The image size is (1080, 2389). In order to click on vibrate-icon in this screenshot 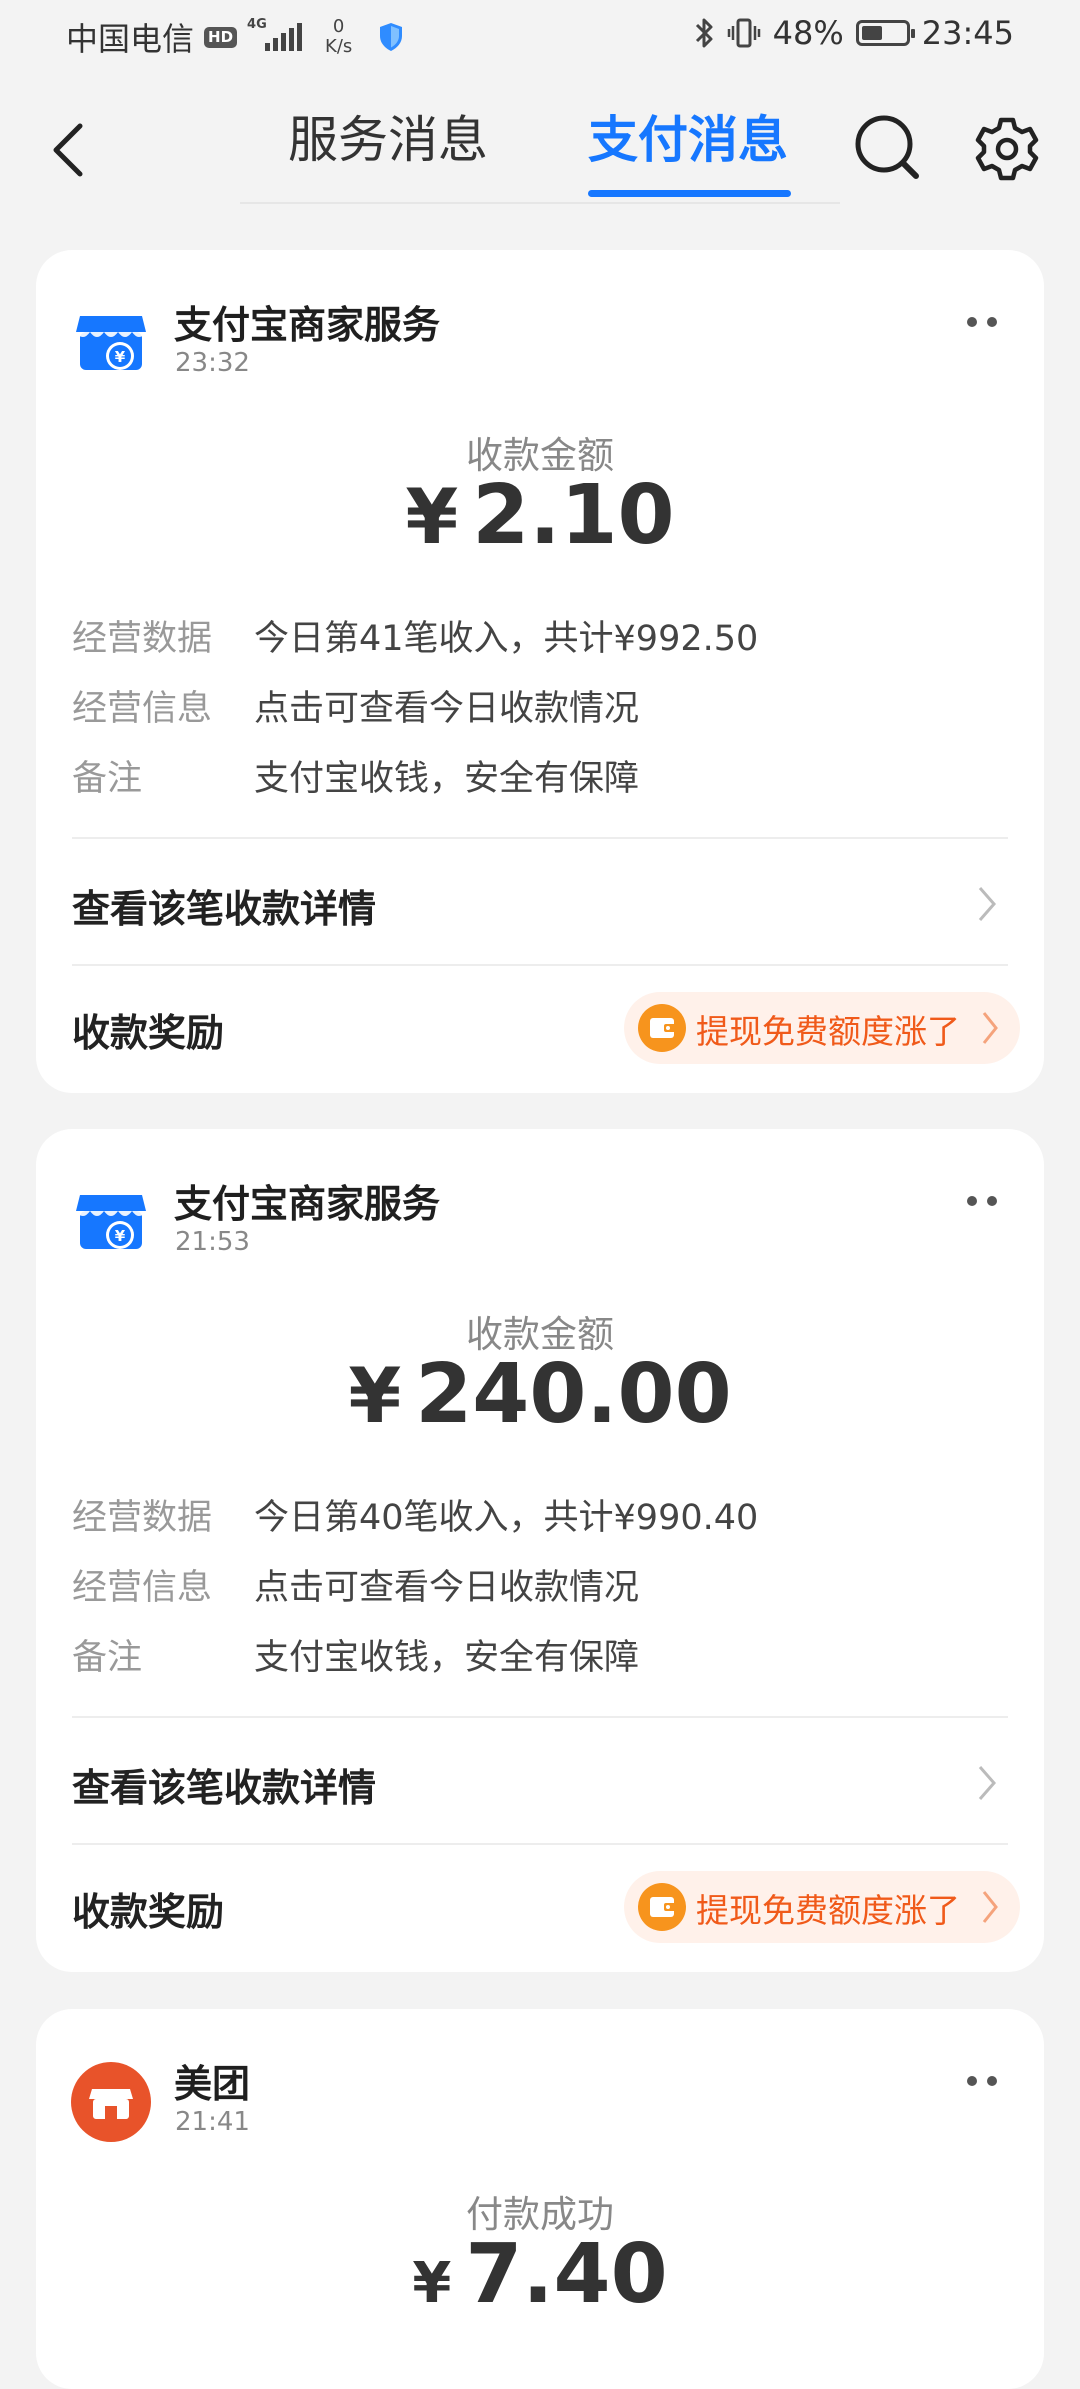, I will do `click(743, 33)`.